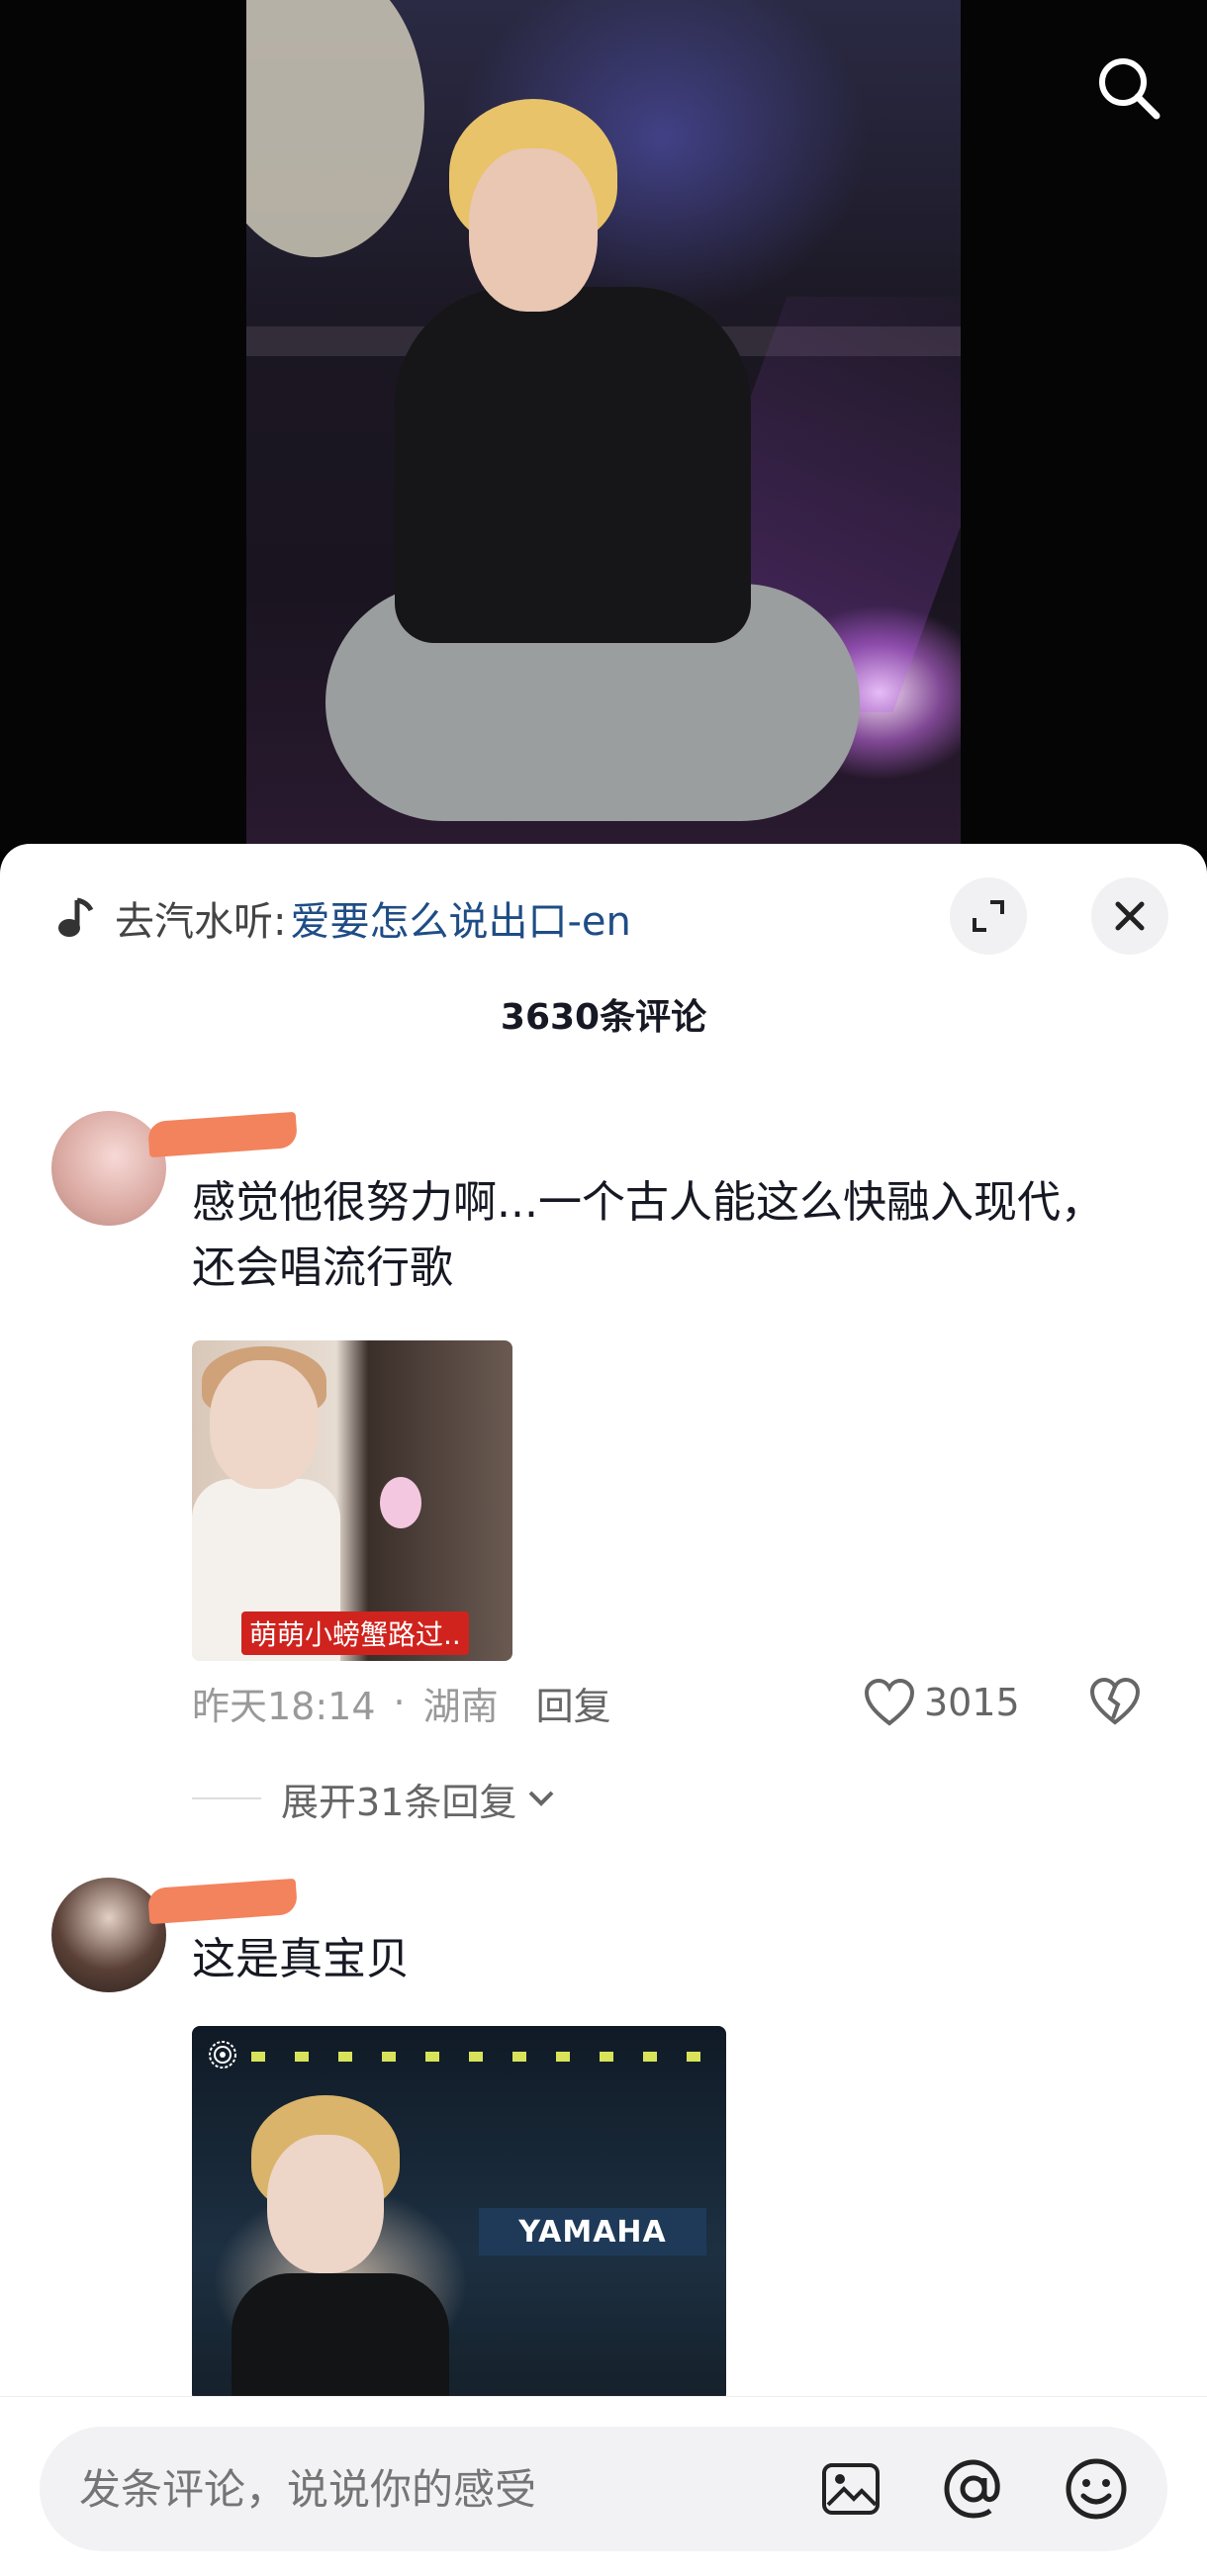 This screenshot has width=1207, height=2576. I want to click on comment-input, so click(426, 2489).